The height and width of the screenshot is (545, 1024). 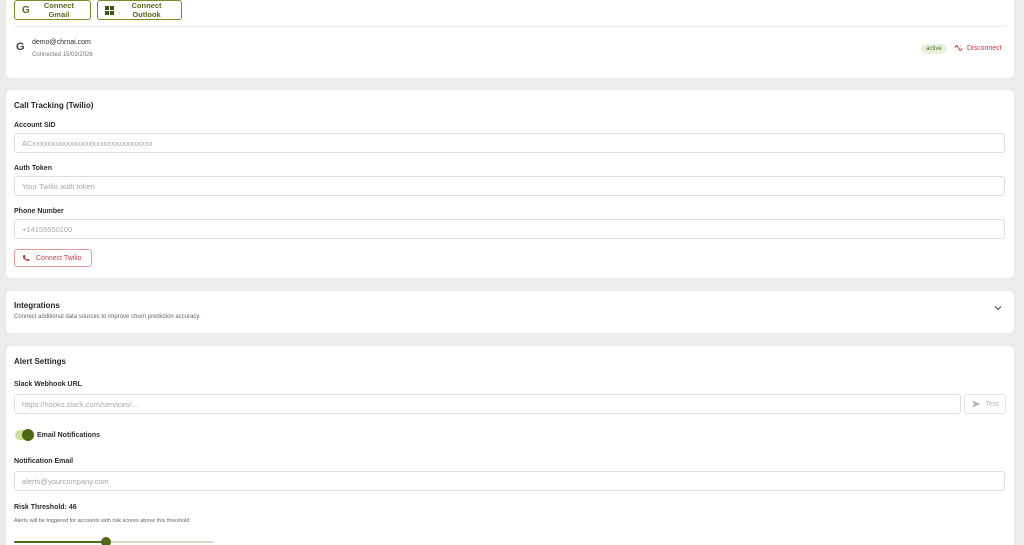 What do you see at coordinates (58, 10) in the screenshot?
I see `connect-gmail-label: Connect Gmail` at bounding box center [58, 10].